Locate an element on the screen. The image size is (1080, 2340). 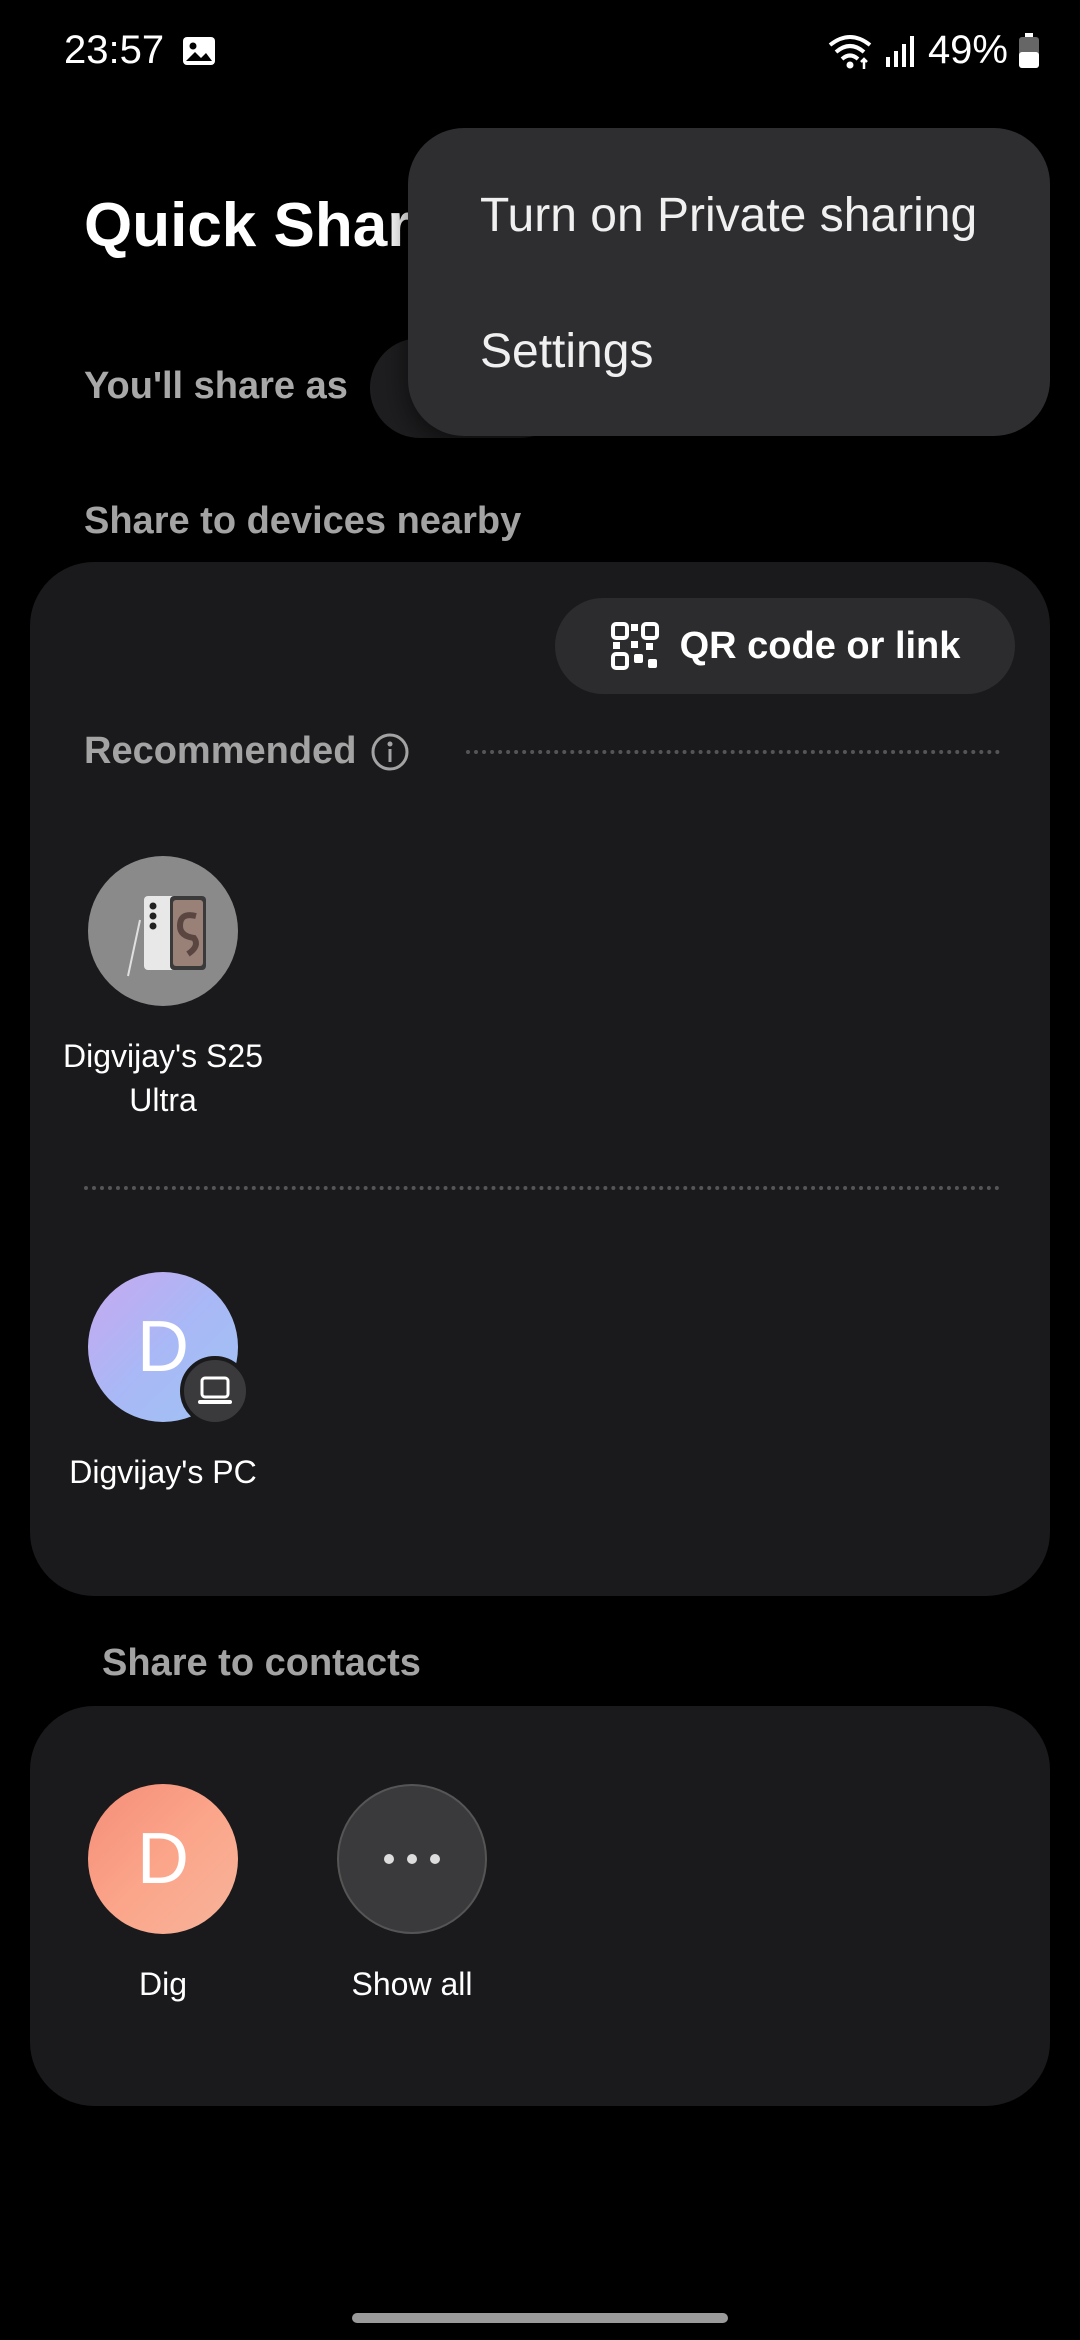
contacts-section-label: Share to contacts is located at coordinates (261, 1663).